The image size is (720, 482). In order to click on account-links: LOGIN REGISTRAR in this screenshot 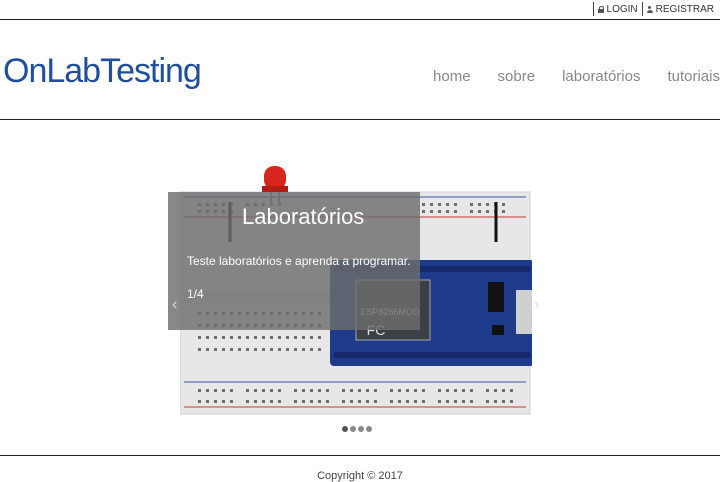, I will do `click(651, 9)`.